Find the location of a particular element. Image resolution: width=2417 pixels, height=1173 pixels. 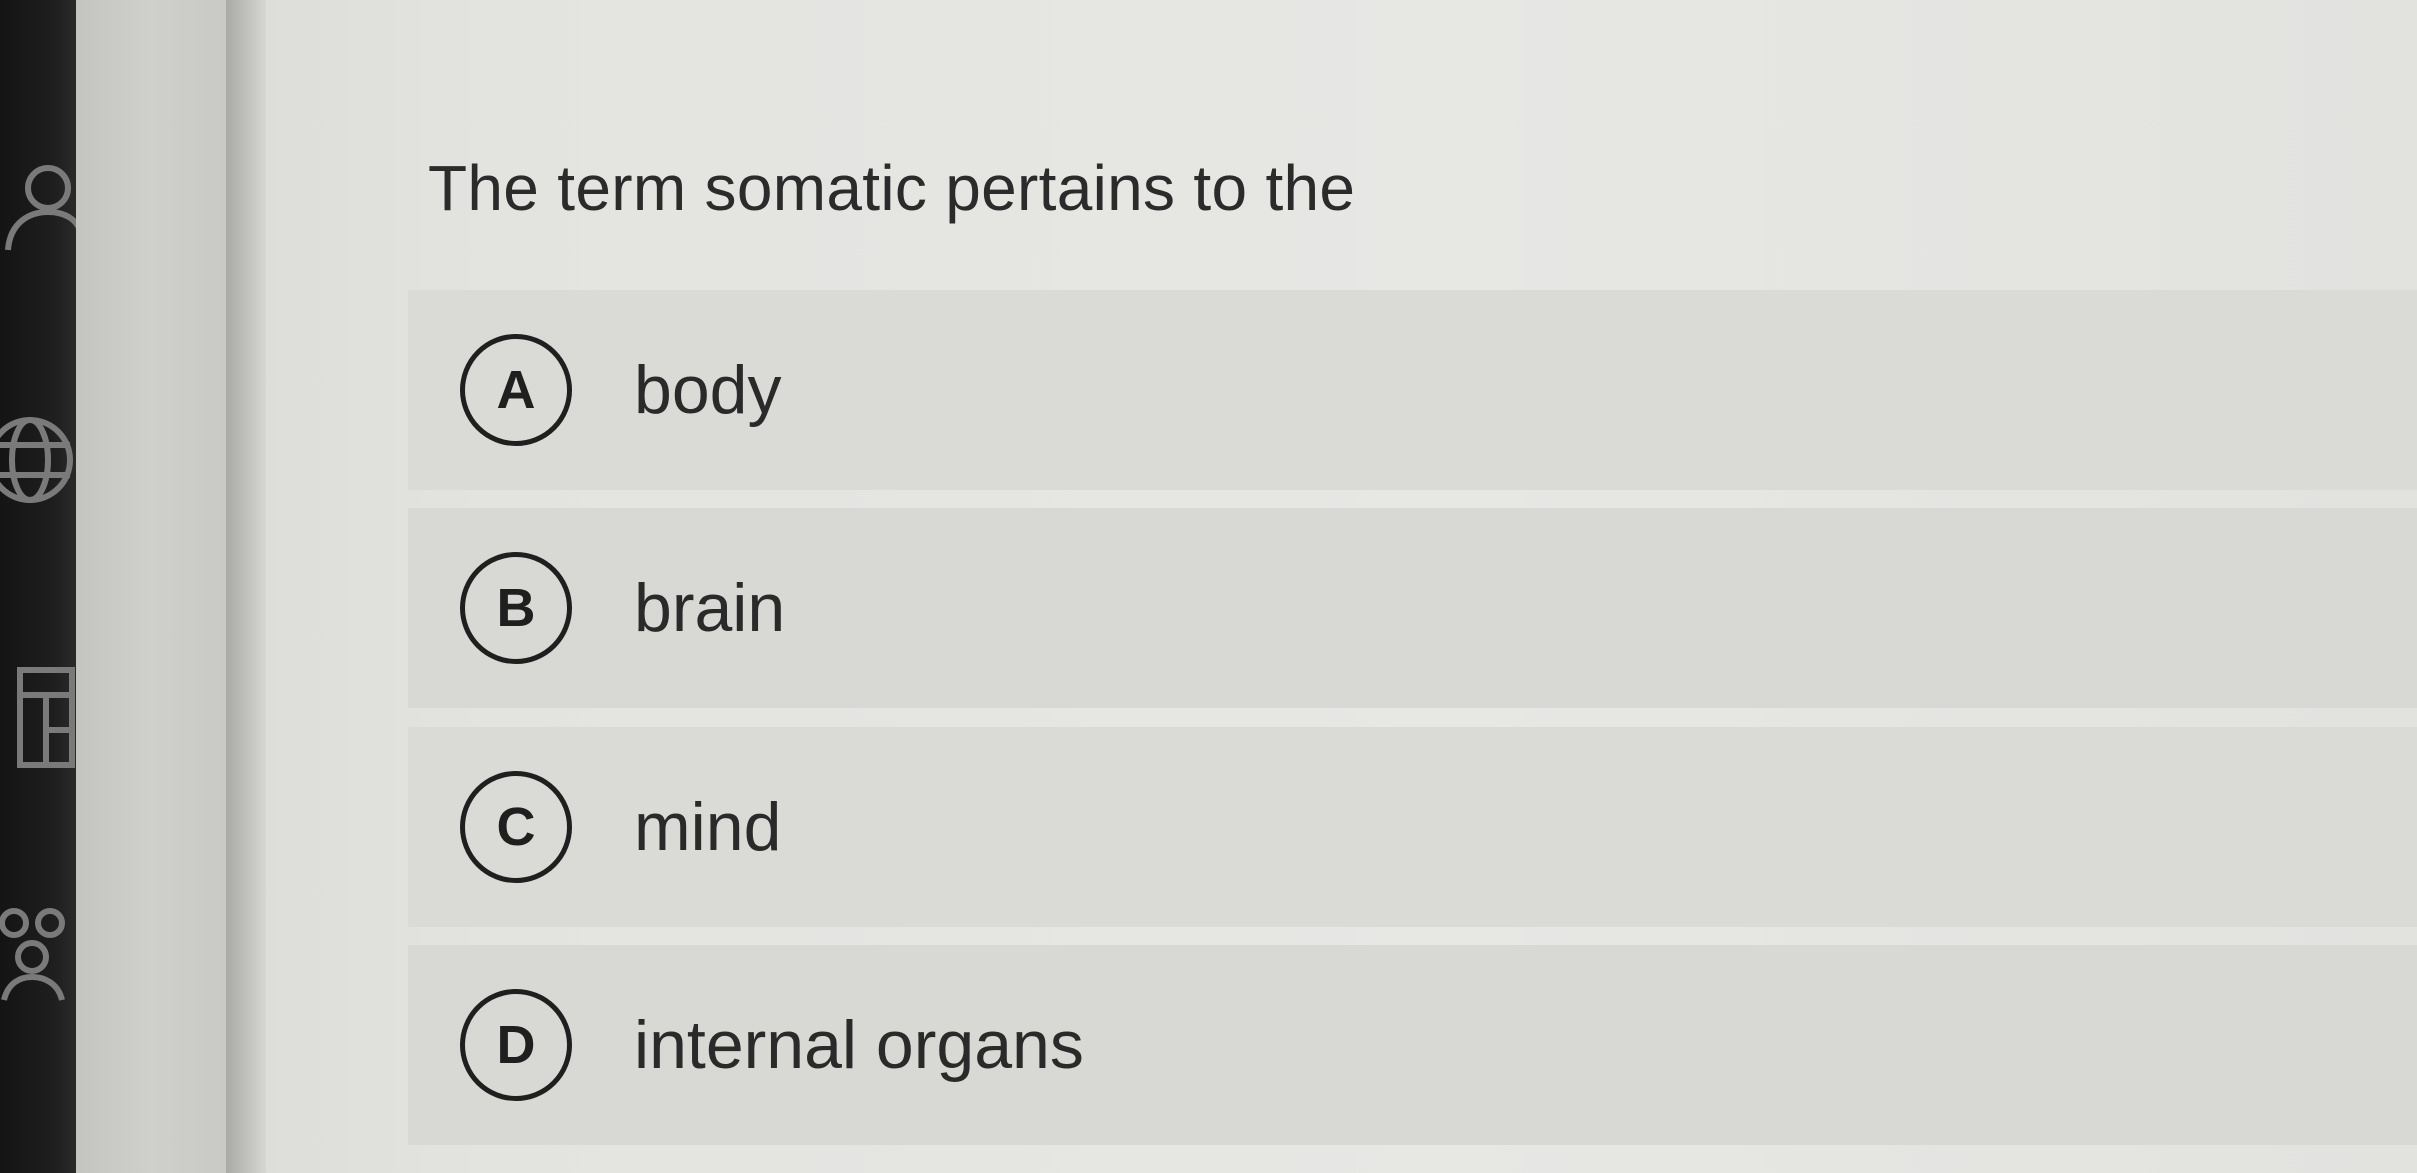

option-c: C mind is located at coordinates (1412, 827).